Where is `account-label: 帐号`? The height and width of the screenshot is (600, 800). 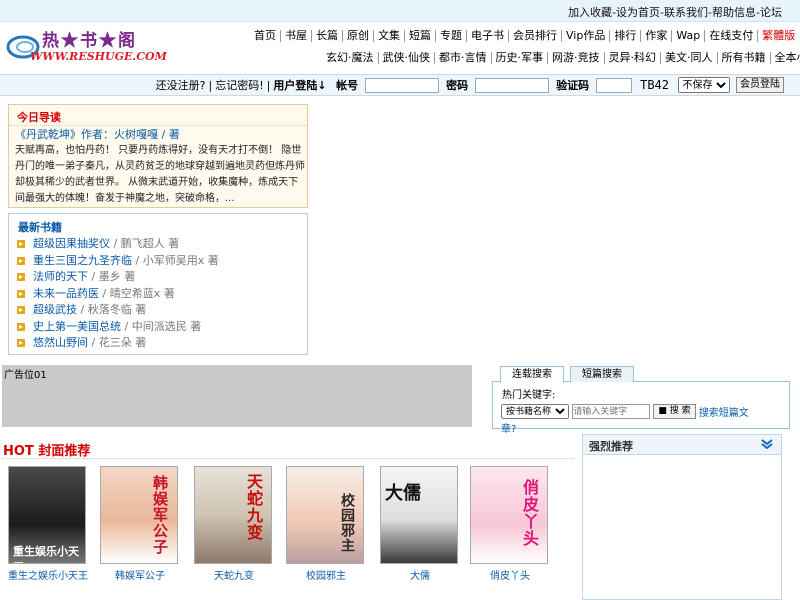 account-label: 帐号 is located at coordinates (347, 85).